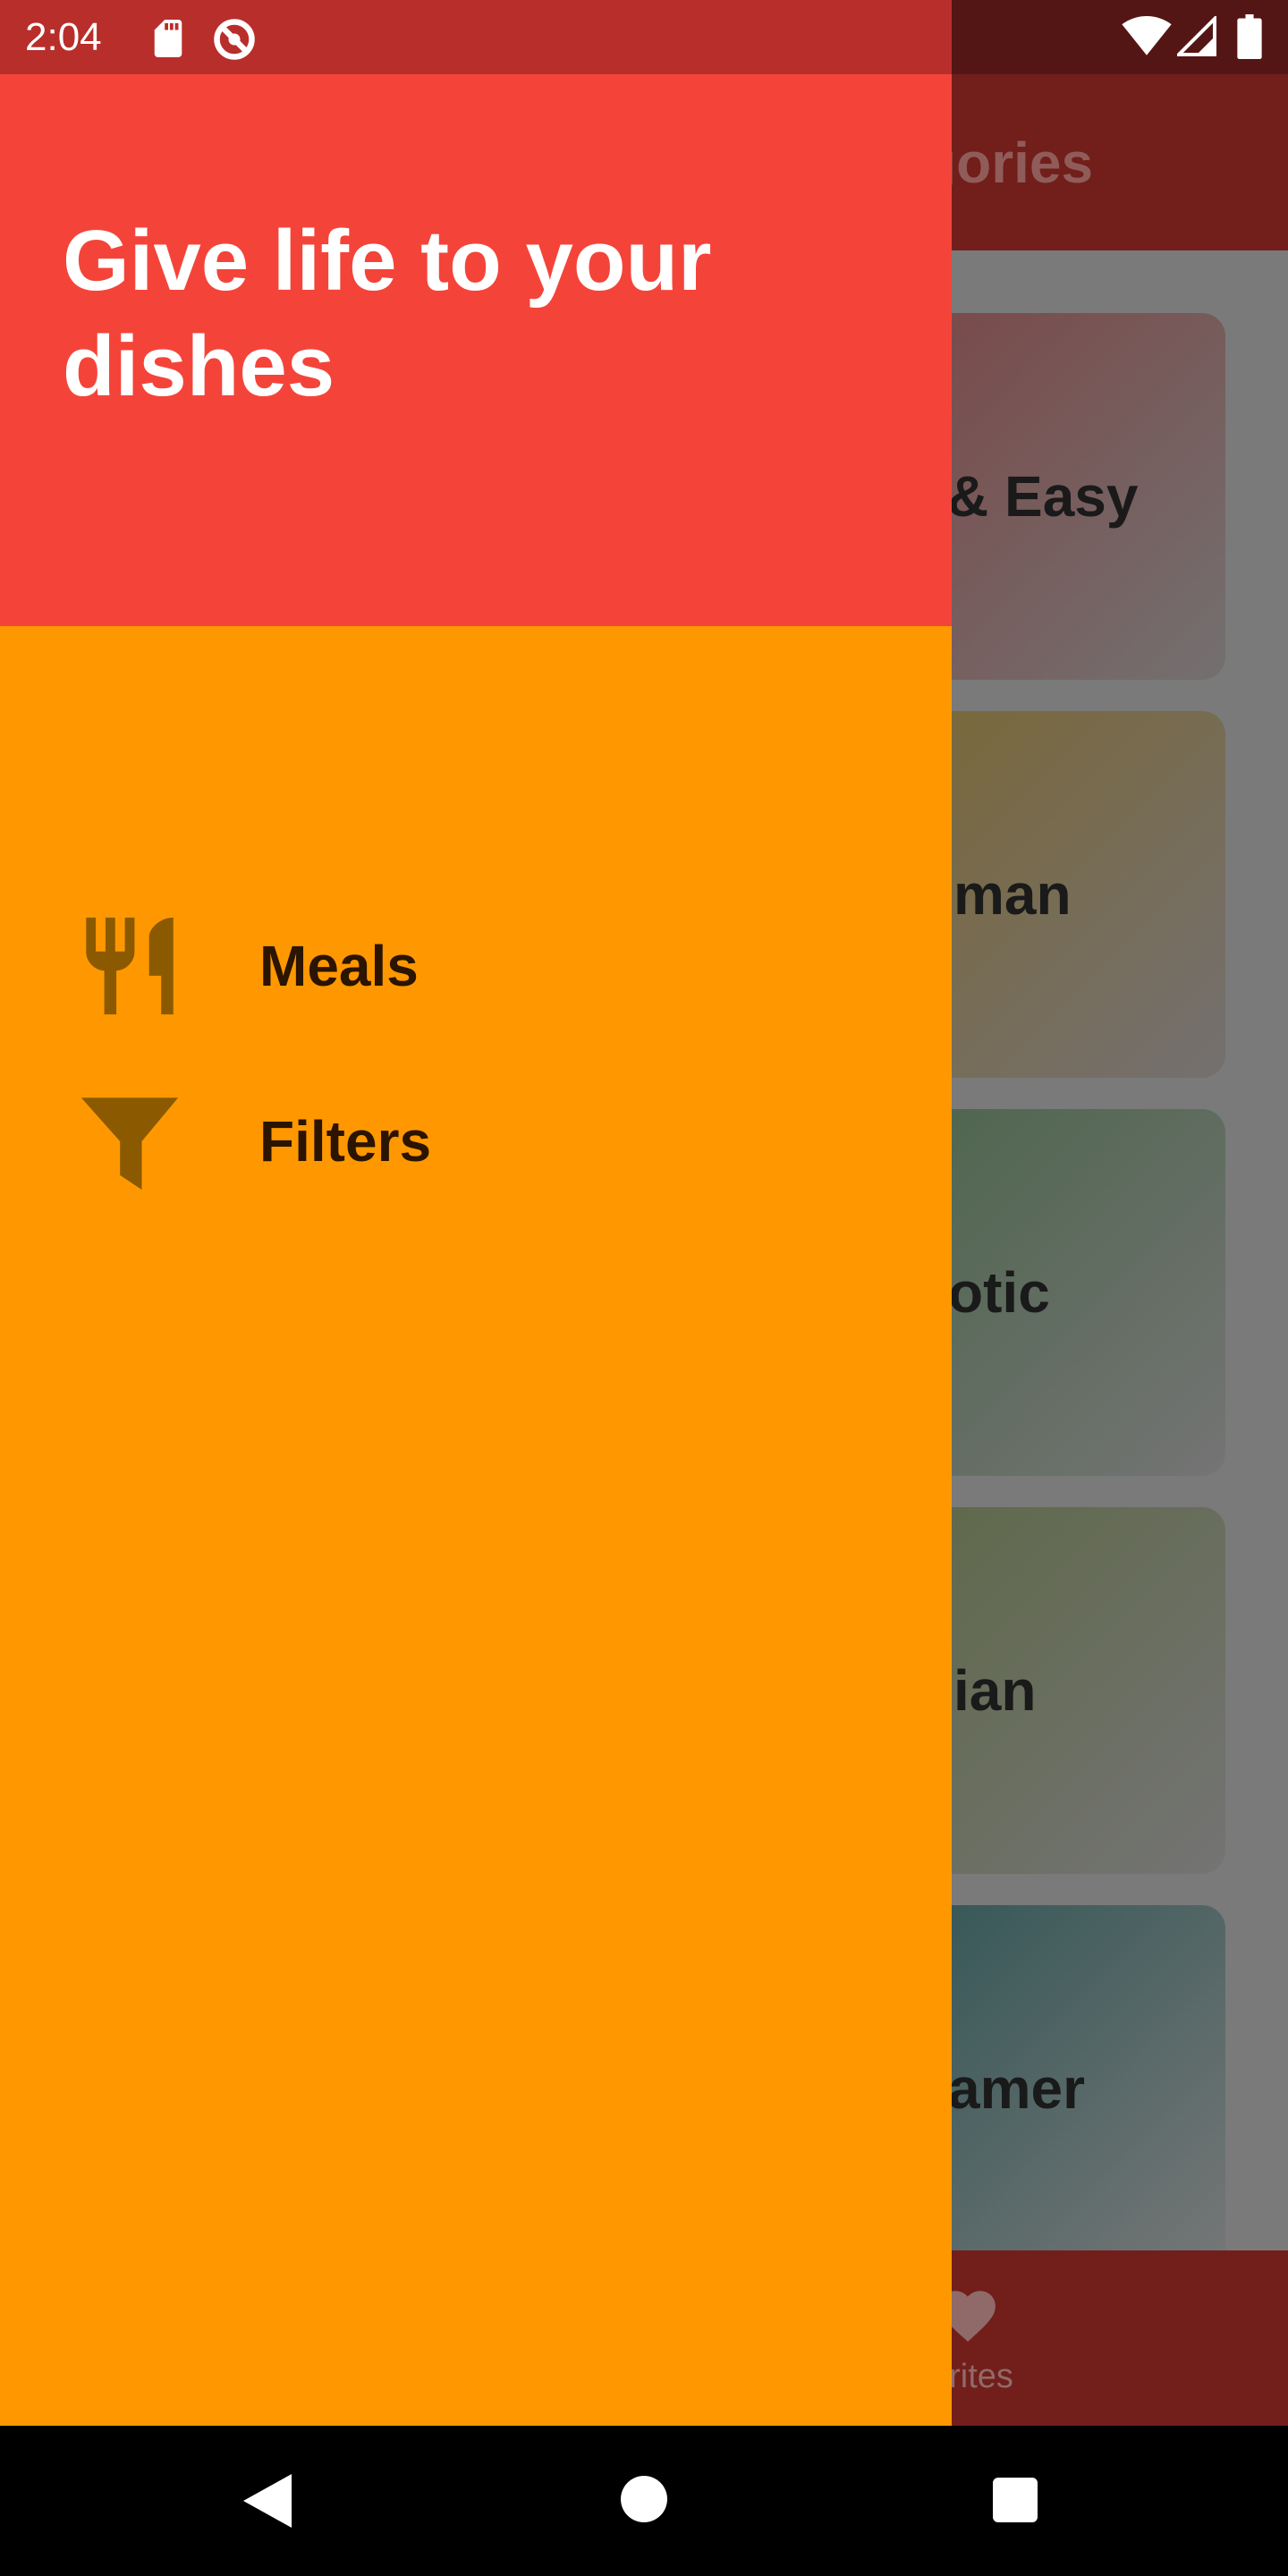 The width and height of the screenshot is (1288, 2576). What do you see at coordinates (644, 2499) in the screenshot?
I see `home-icon` at bounding box center [644, 2499].